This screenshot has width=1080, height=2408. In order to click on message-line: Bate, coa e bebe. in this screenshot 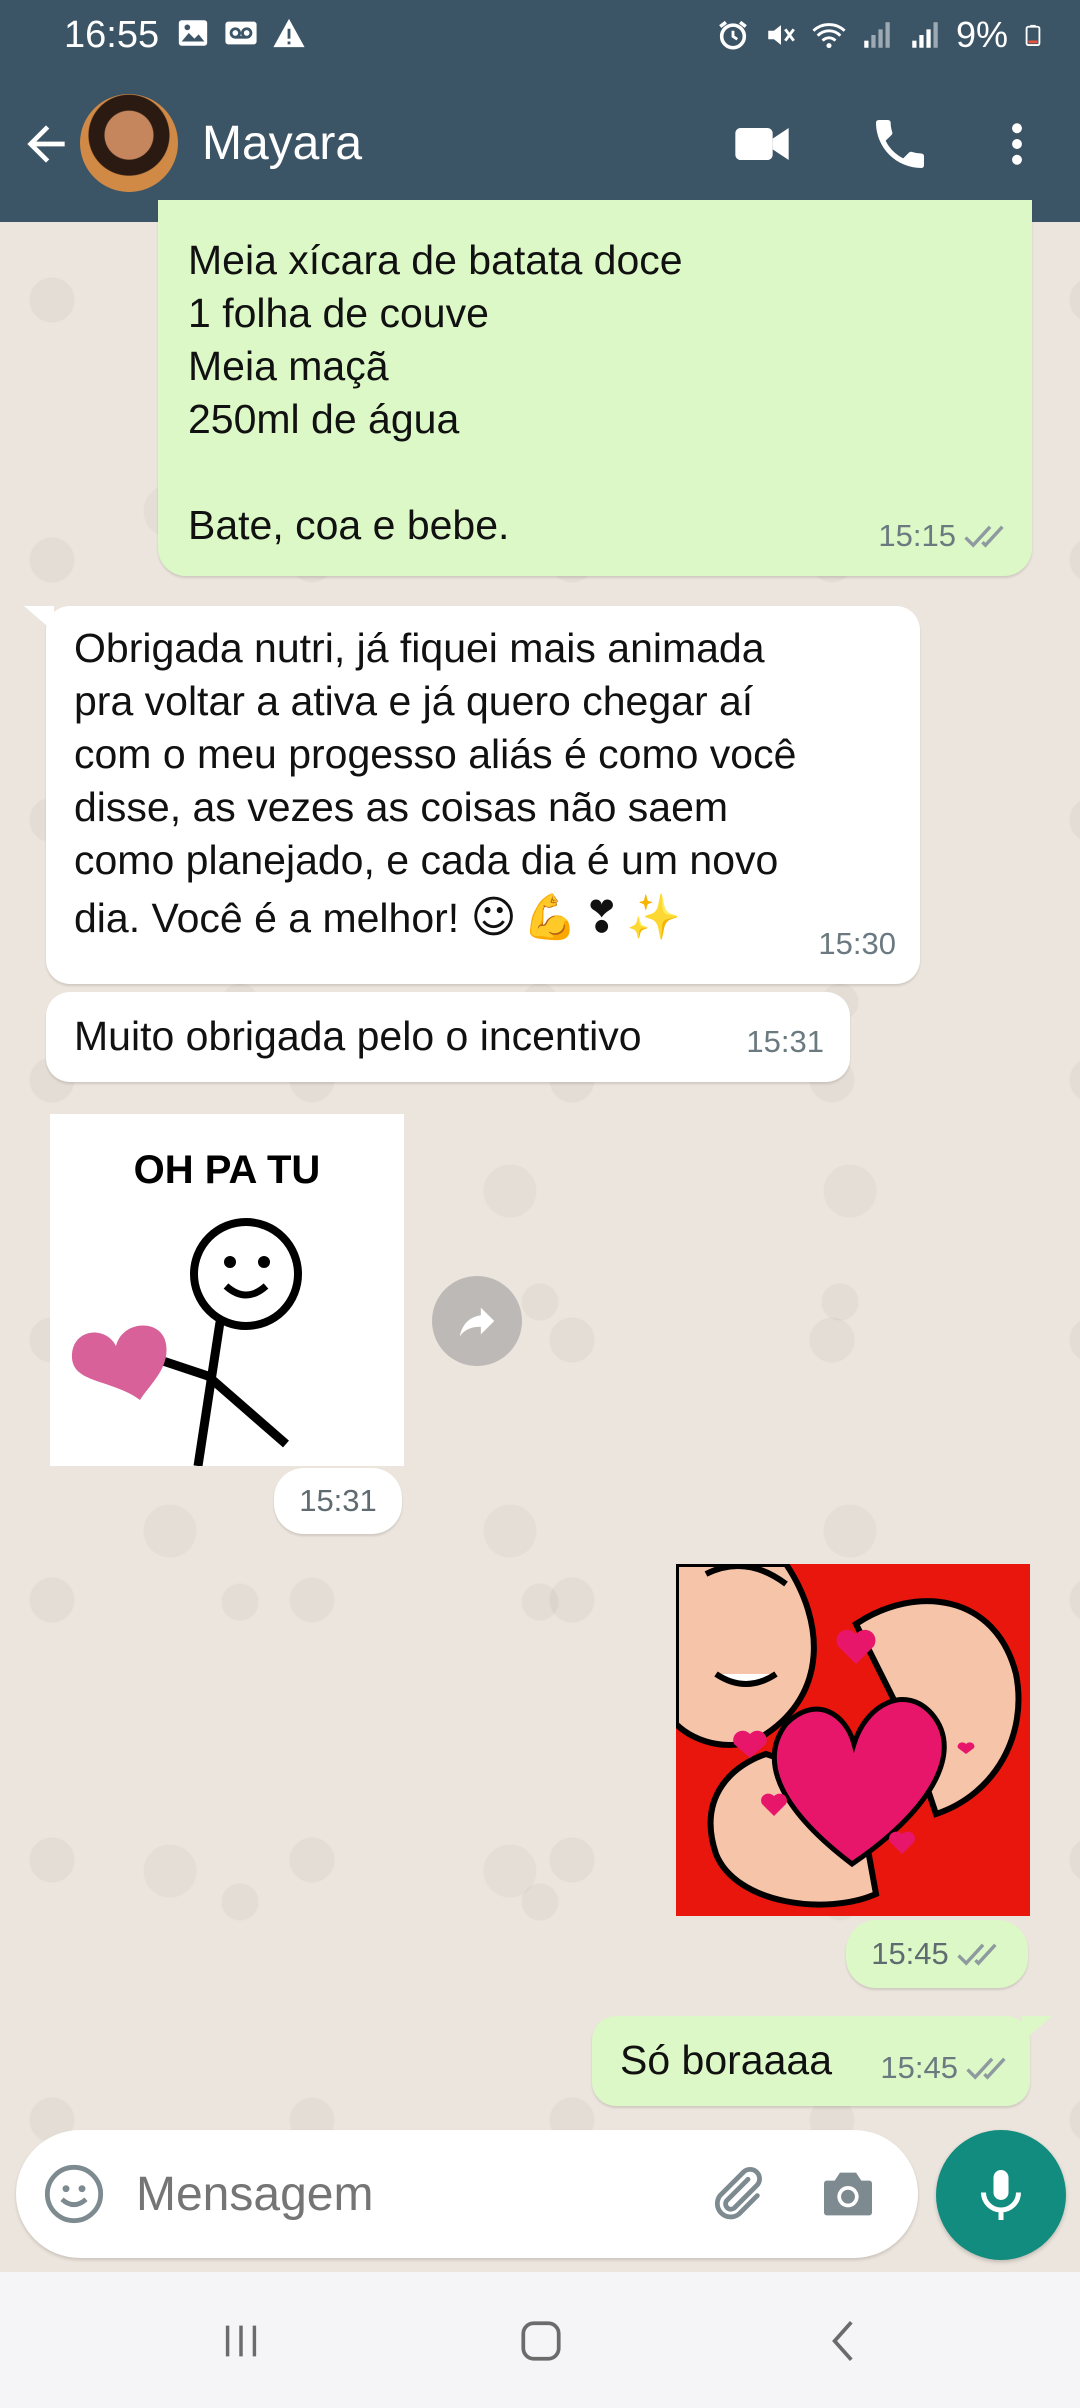, I will do `click(349, 525)`.